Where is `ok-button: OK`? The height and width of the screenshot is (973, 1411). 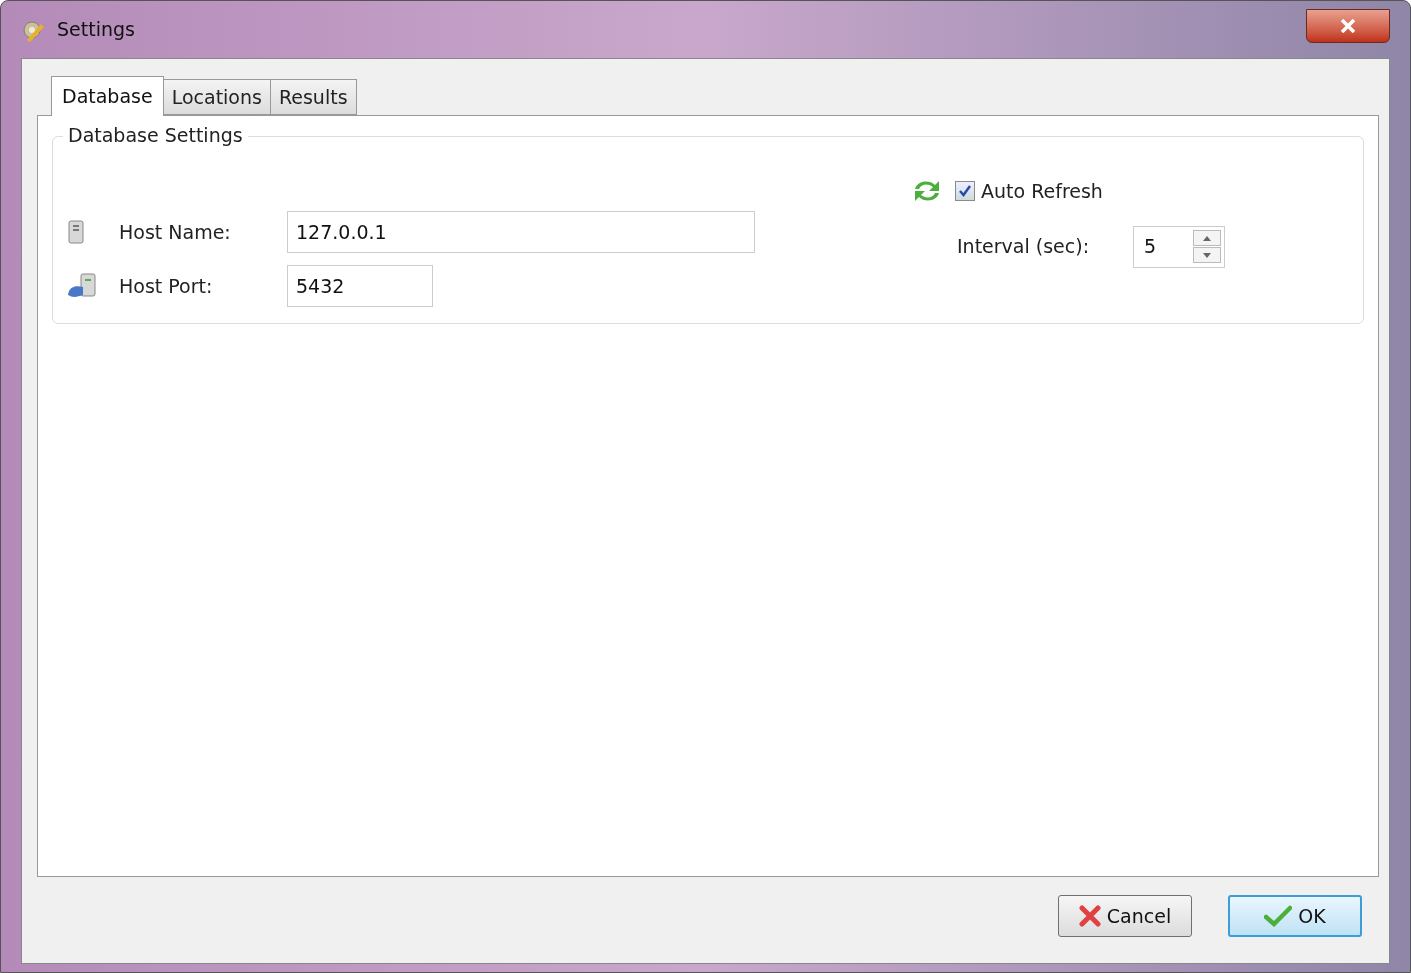 ok-button: OK is located at coordinates (1295, 916).